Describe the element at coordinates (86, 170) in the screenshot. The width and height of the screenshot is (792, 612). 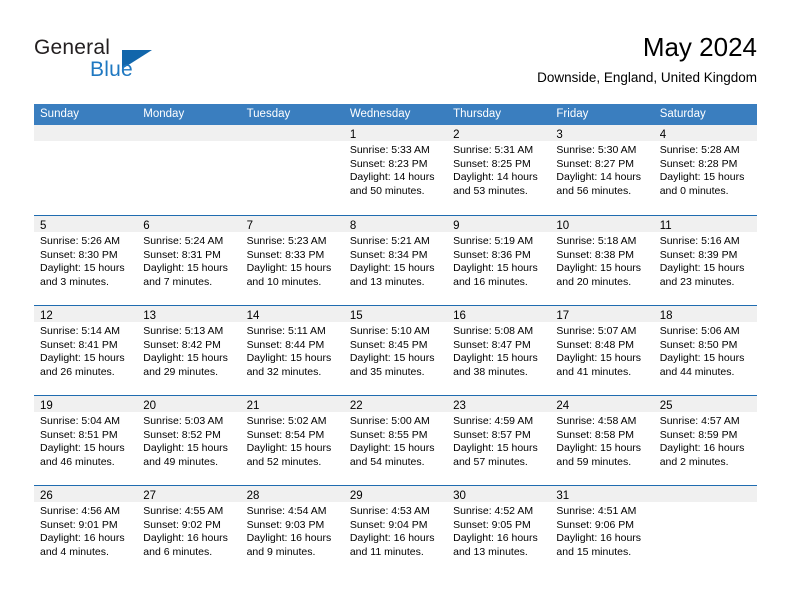
I see `day-cell-empty` at that location.